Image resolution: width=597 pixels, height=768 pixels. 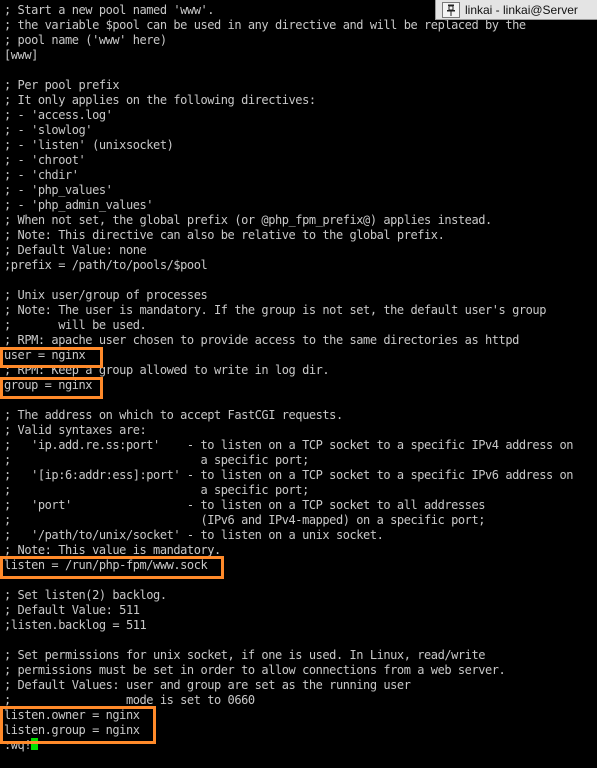 I want to click on window-title-tab: linkai - linkai@Server, so click(x=516, y=10).